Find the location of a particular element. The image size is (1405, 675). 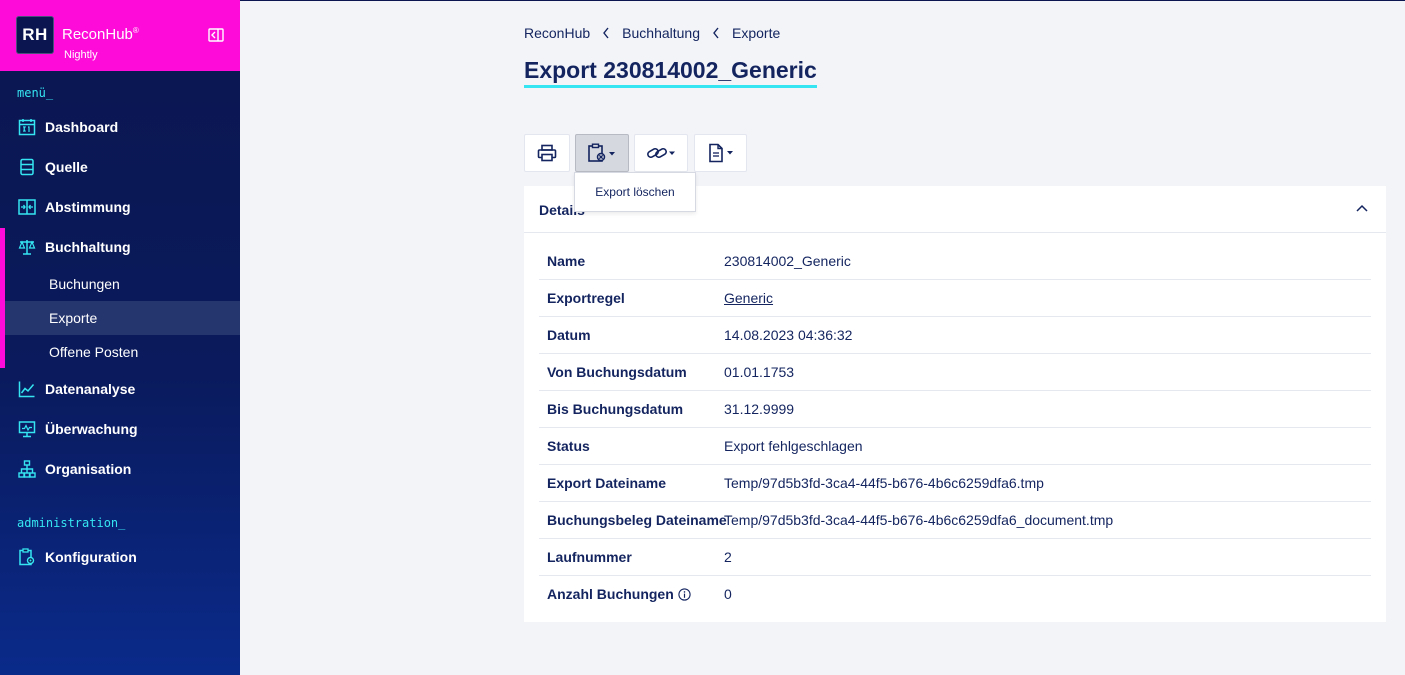

section-label-administration: administration_ is located at coordinates (71, 523).